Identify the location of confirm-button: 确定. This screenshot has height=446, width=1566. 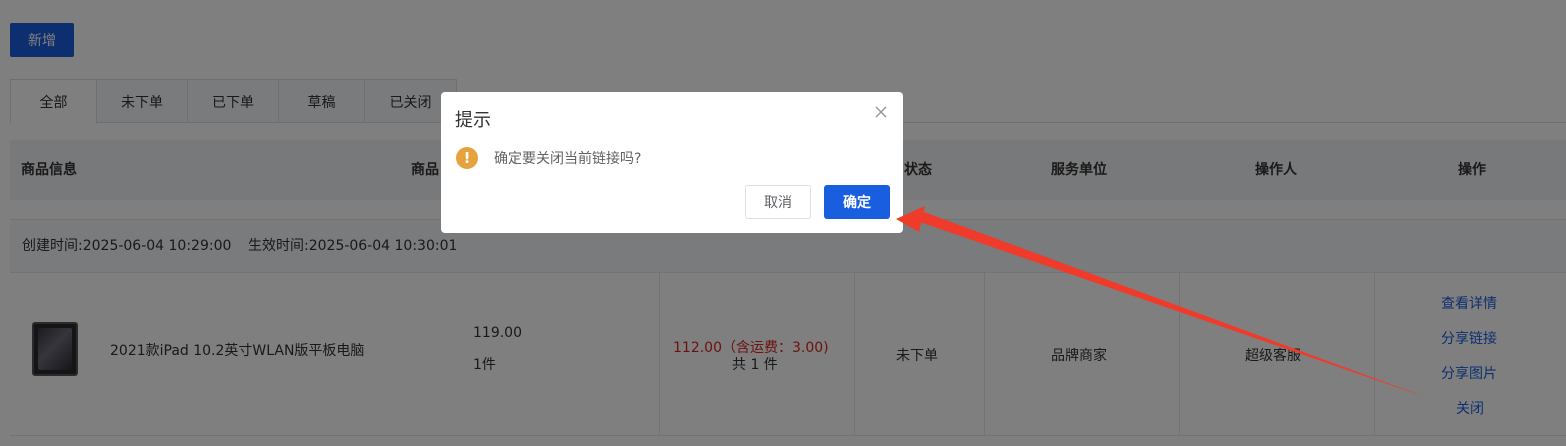
(857, 202).